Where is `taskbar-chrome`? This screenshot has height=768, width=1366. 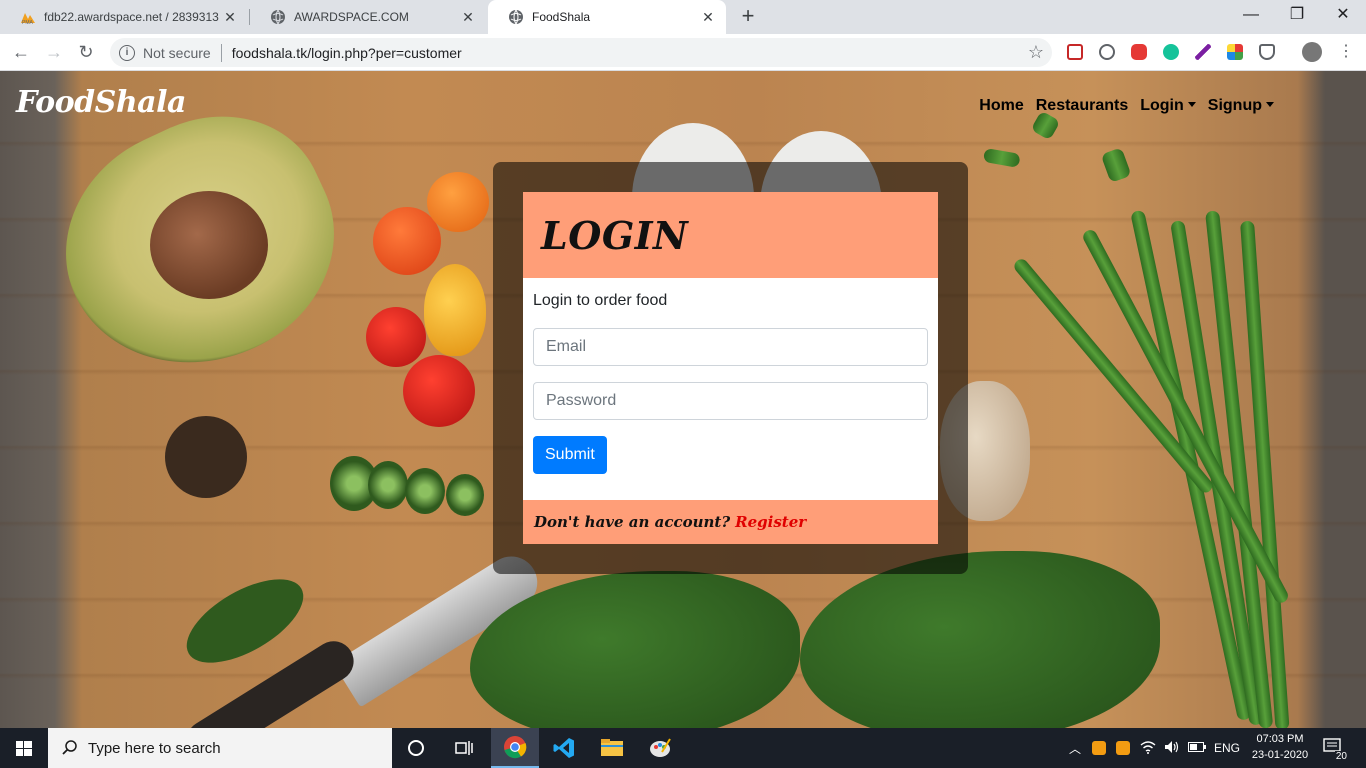
taskbar-chrome is located at coordinates (515, 748).